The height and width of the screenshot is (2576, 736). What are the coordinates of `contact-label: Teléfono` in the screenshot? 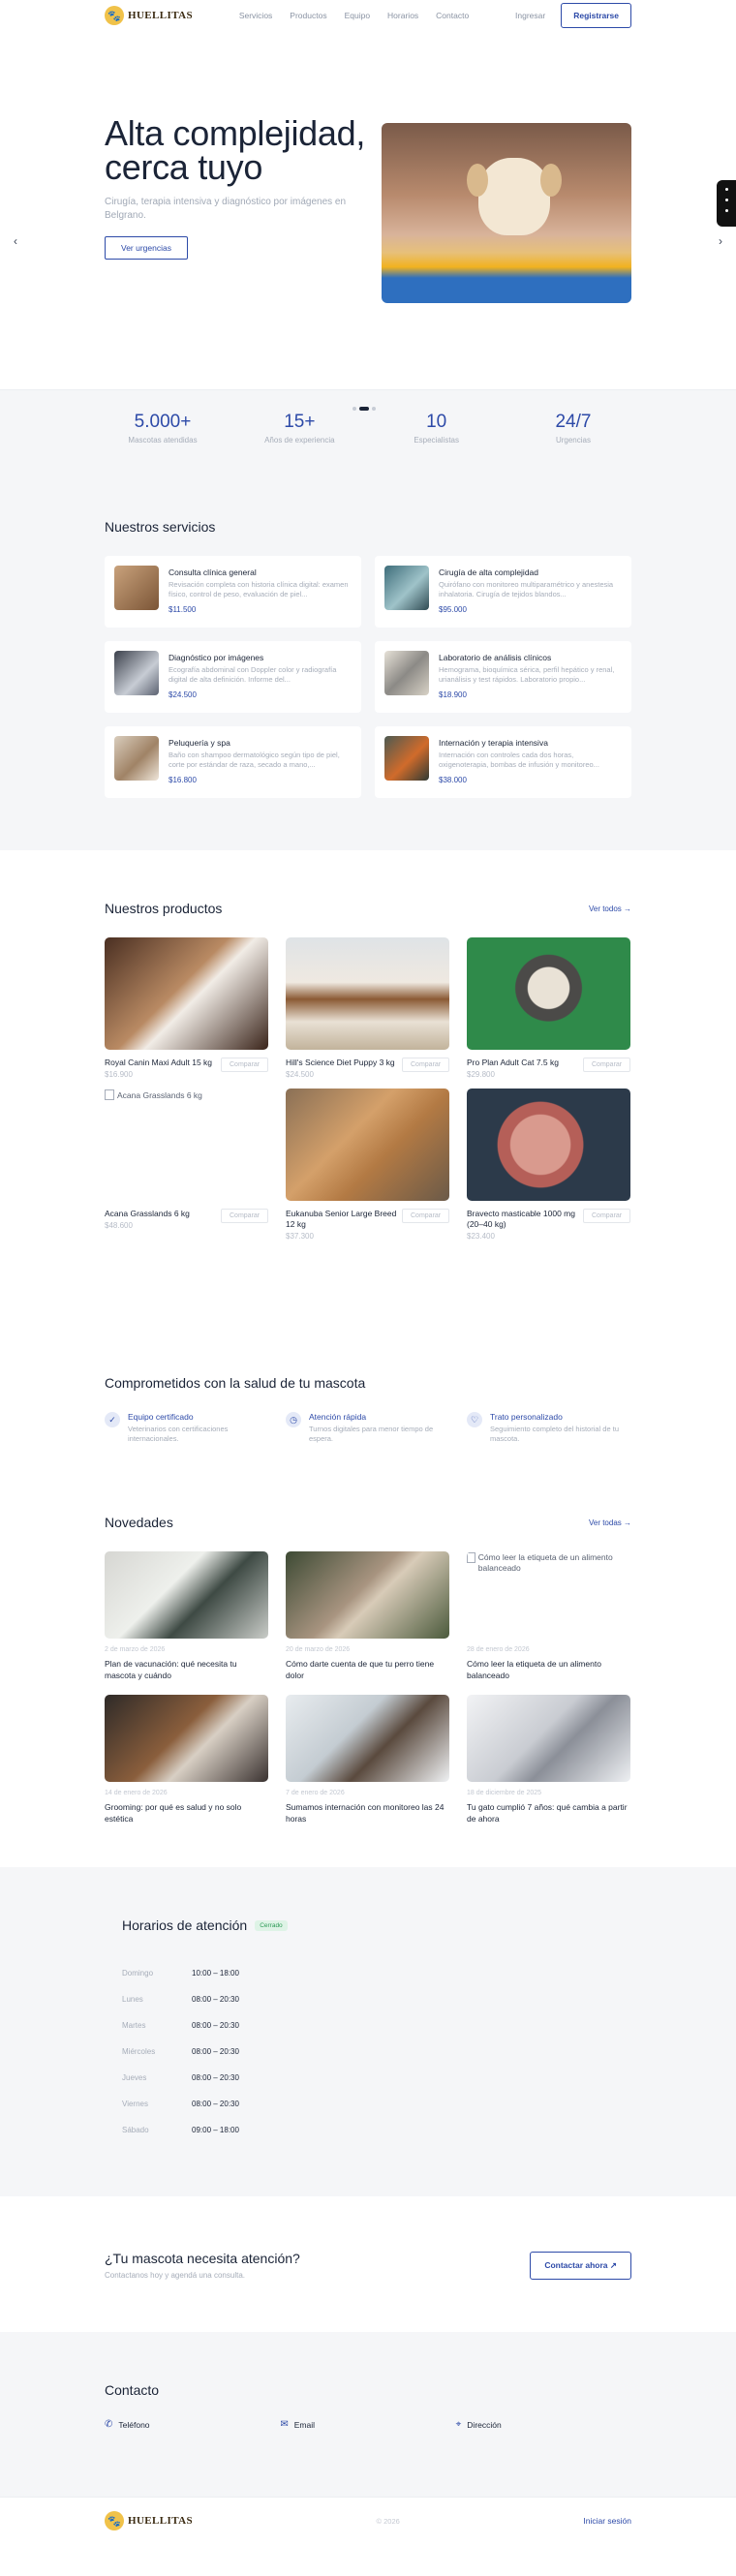 It's located at (134, 2424).